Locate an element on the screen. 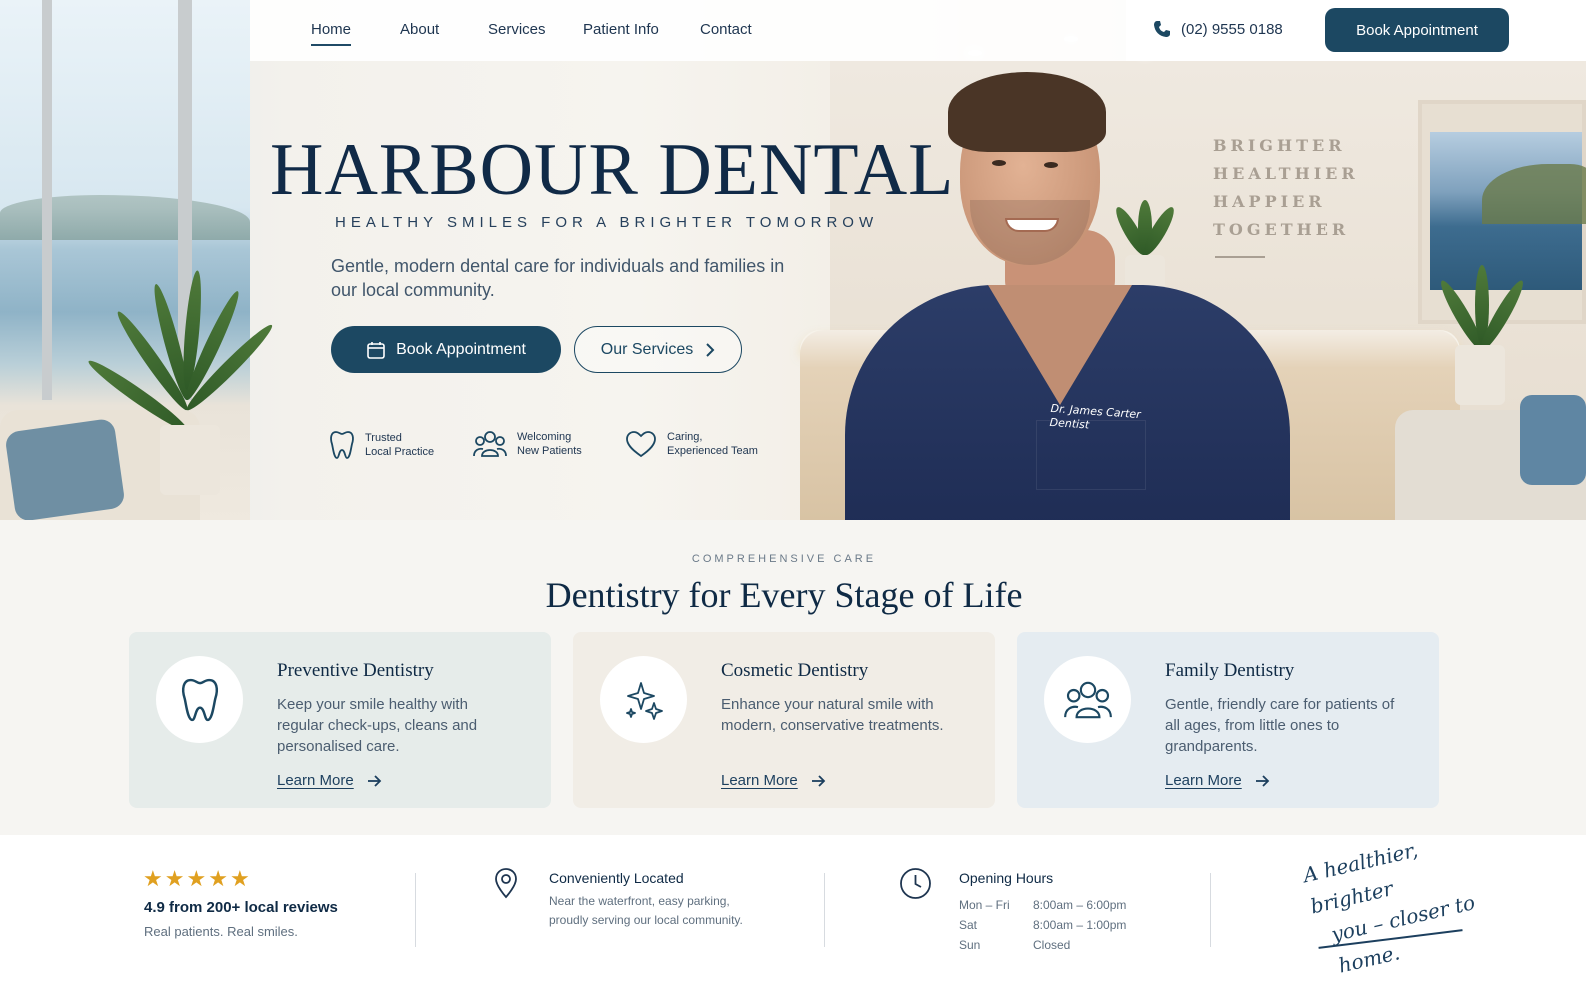 This screenshot has width=1586, height=992. hours-row: Sat 8:00am – 1:00pm is located at coordinates (1043, 925).